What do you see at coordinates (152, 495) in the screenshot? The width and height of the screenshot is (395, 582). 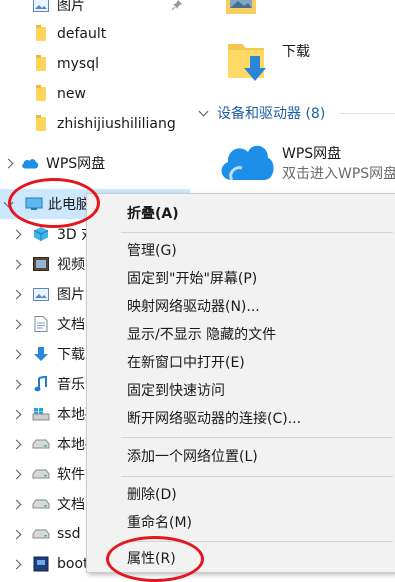 I see `menu-item-label: 删除(D)` at bounding box center [152, 495].